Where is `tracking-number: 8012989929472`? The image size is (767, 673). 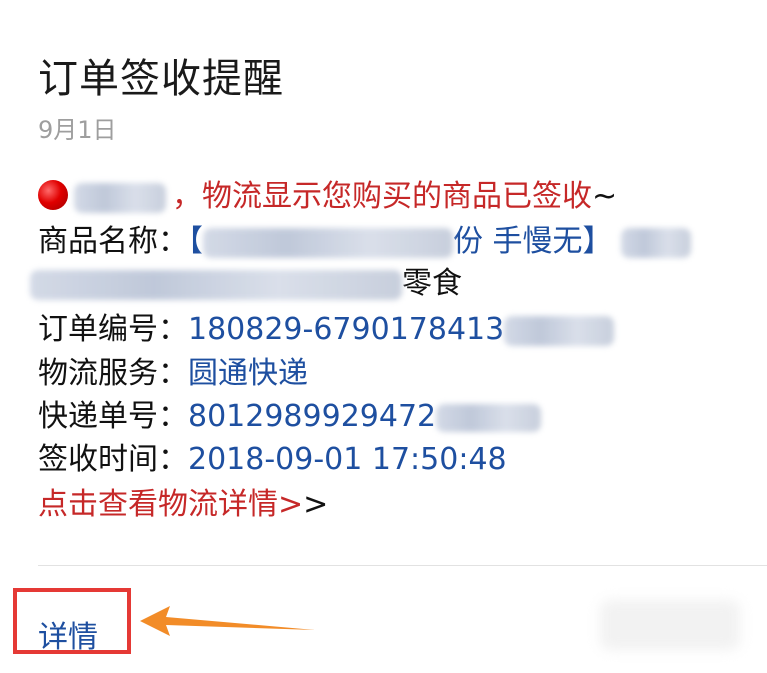
tracking-number: 8012989929472 is located at coordinates (312, 416).